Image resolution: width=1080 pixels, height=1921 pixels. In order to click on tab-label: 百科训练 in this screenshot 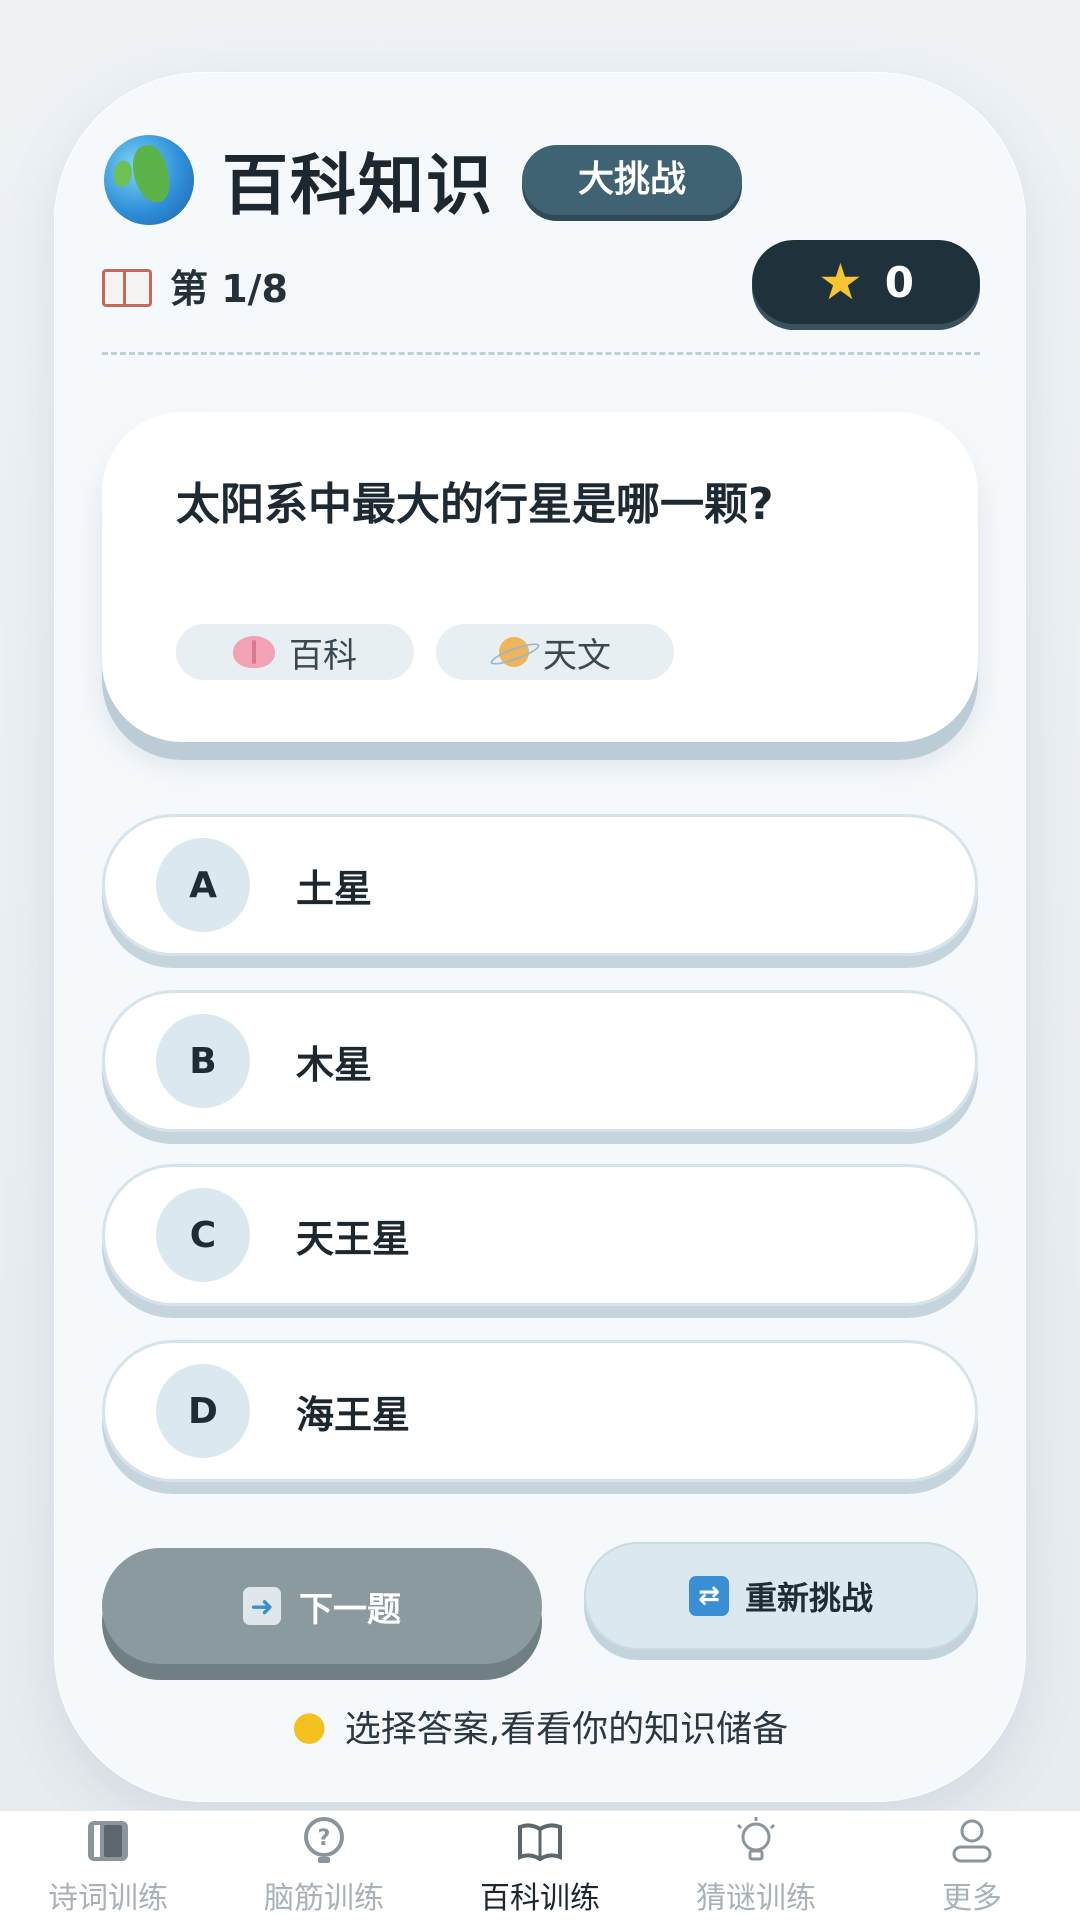, I will do `click(540, 1898)`.